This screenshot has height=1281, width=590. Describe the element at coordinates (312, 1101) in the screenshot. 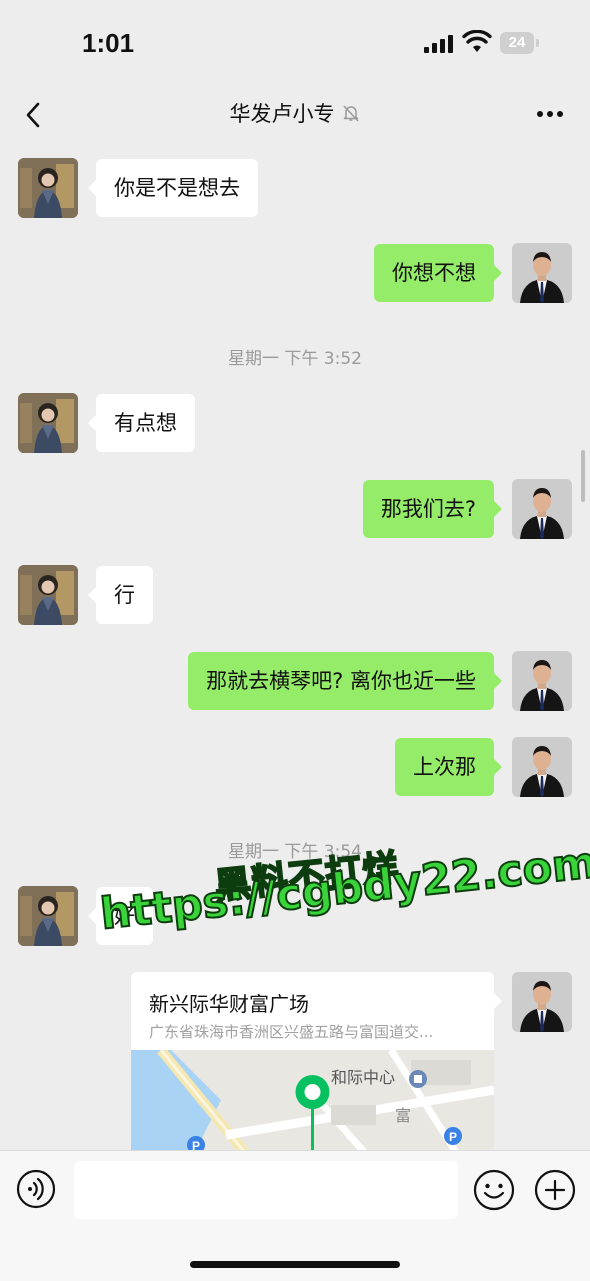

I see `location-map: P P` at that location.